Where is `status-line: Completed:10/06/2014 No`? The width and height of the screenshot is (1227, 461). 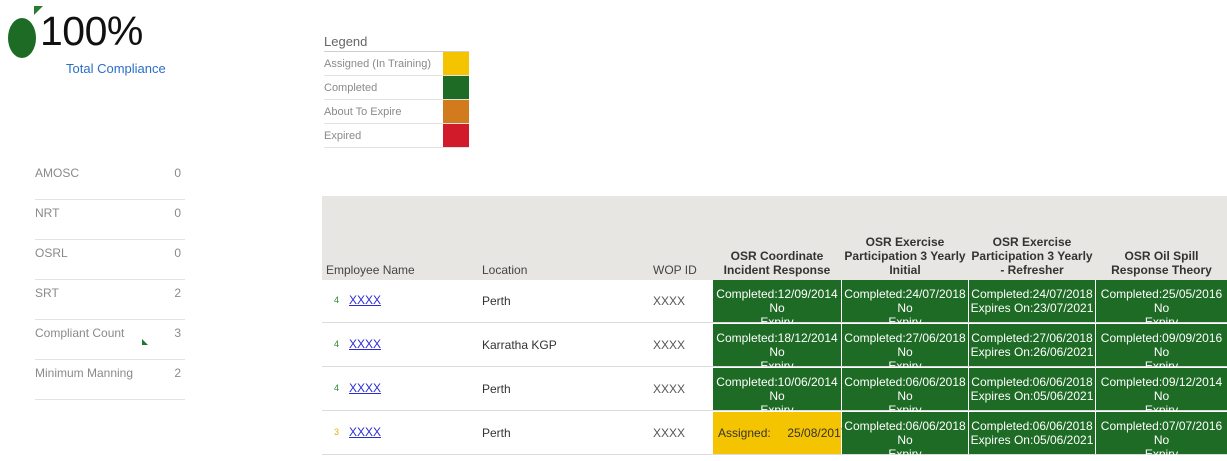
status-line: Completed:10/06/2014 No is located at coordinates (777, 389).